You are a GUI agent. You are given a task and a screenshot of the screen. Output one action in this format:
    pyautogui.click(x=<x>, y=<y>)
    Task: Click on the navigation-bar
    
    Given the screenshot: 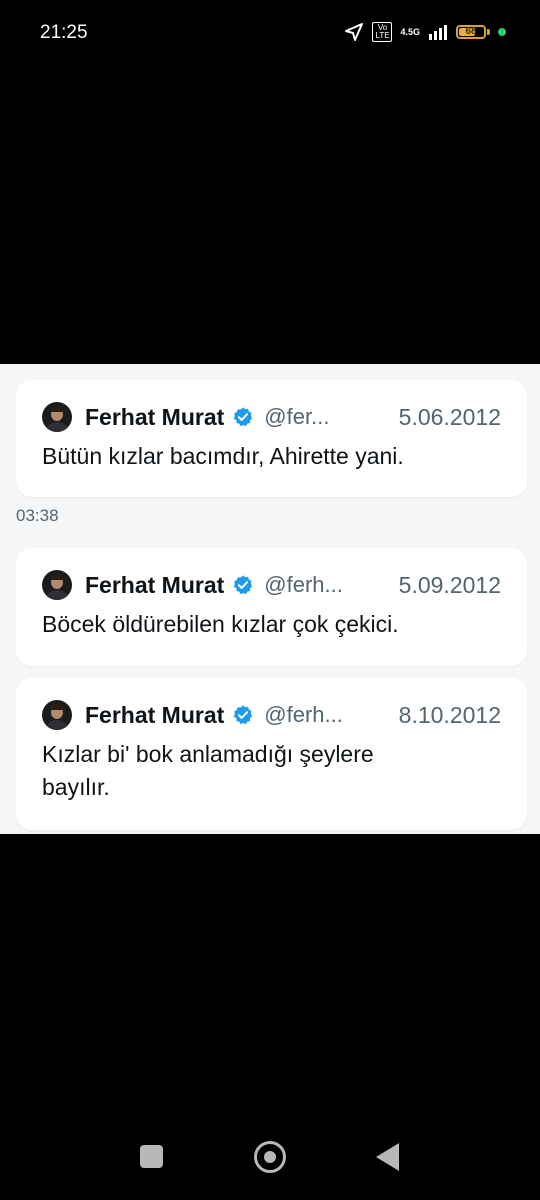 What is the action you would take?
    pyautogui.click(x=270, y=1157)
    